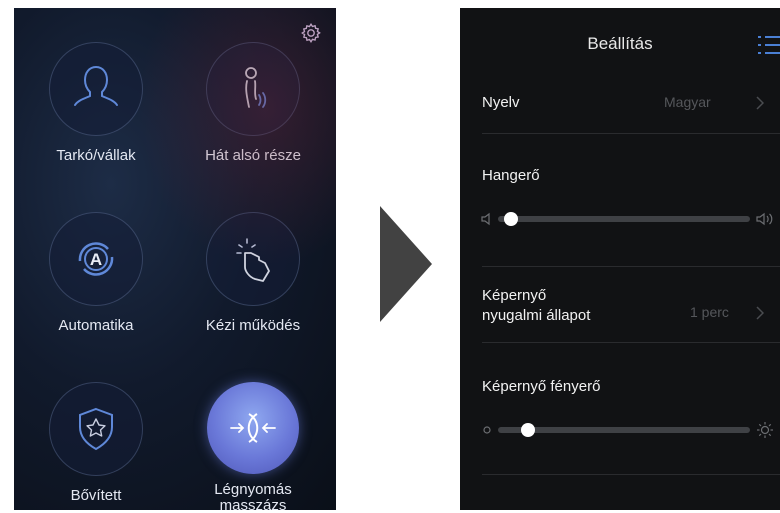 This screenshot has width=780, height=513. I want to click on neck-shoulders-icon, so click(96, 86).